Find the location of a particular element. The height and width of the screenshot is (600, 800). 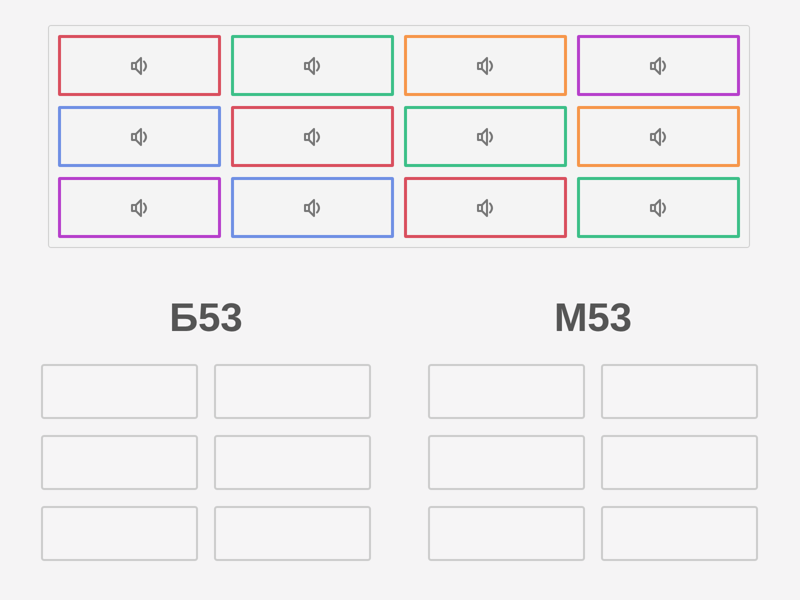

group-heading: Б53 is located at coordinates (206, 318).